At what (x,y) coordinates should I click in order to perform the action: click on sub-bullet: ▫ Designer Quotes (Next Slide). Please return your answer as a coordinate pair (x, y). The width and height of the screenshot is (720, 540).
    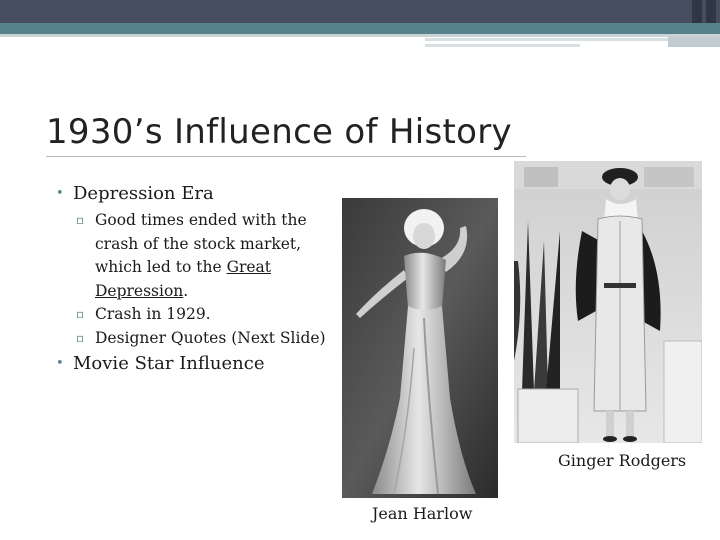
    Looking at the image, I should click on (201, 339).